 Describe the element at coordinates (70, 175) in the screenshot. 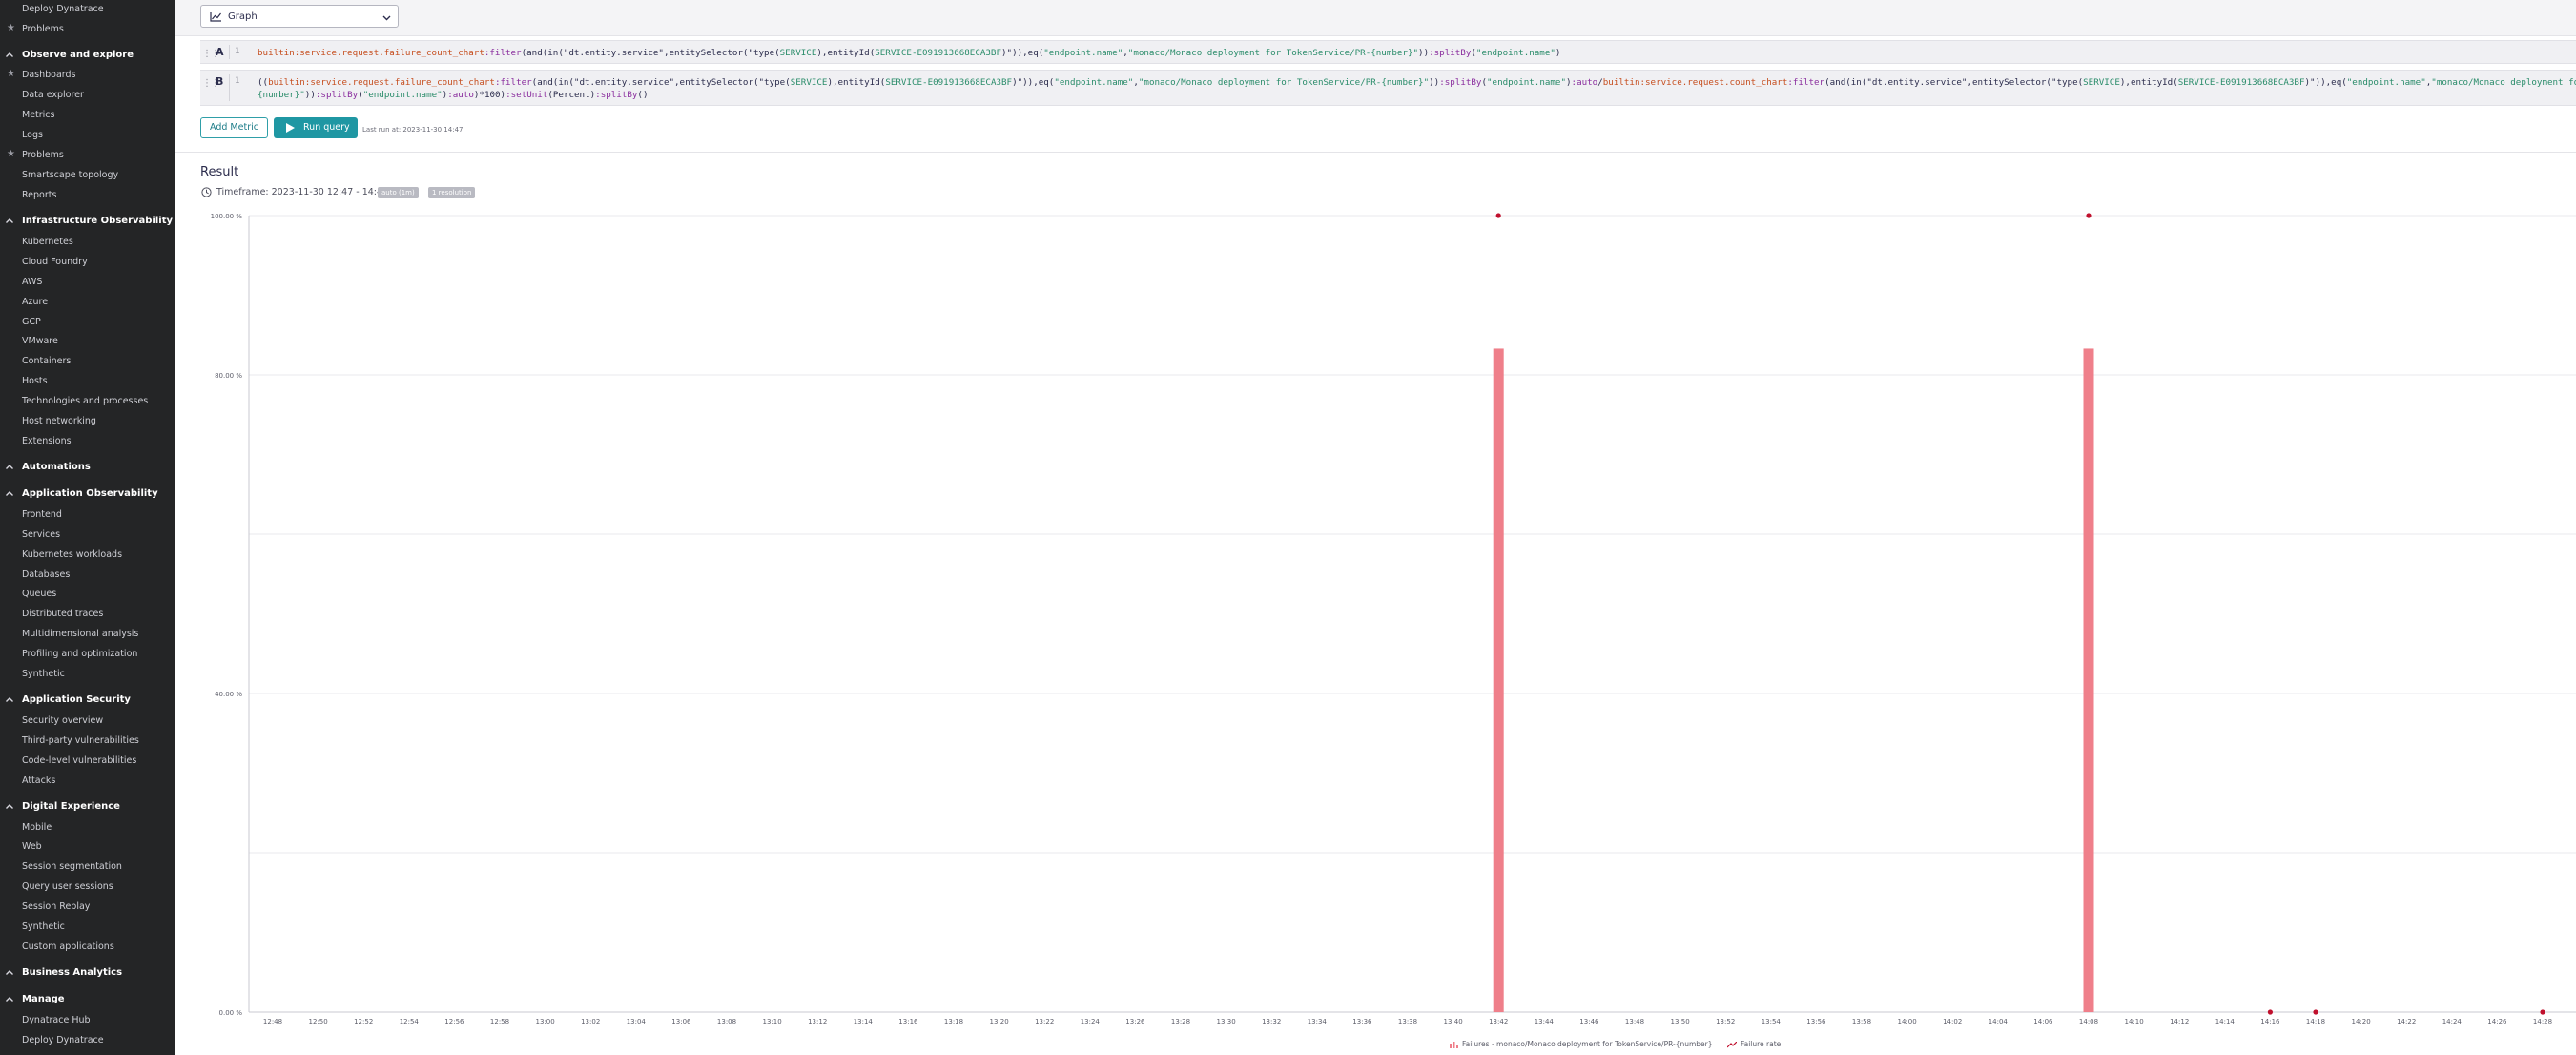

I see `sidebar-item-smartscape-topology: Smartscape topology` at that location.